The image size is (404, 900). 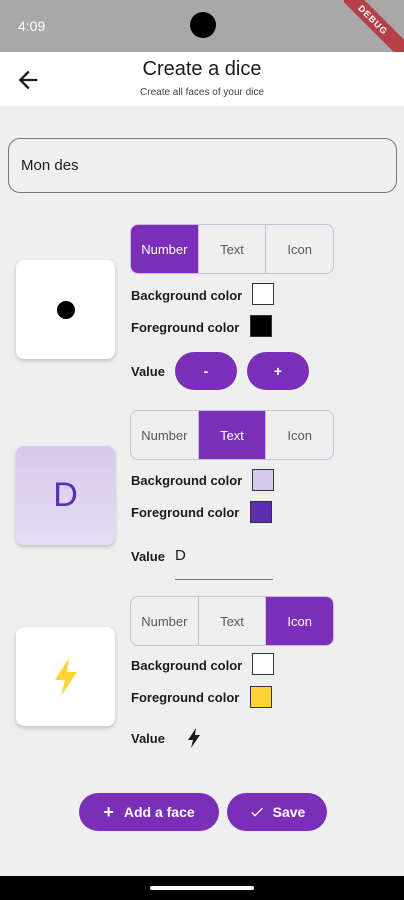 I want to click on face-type-selector-2: Number Text Icon, so click(x=232, y=435).